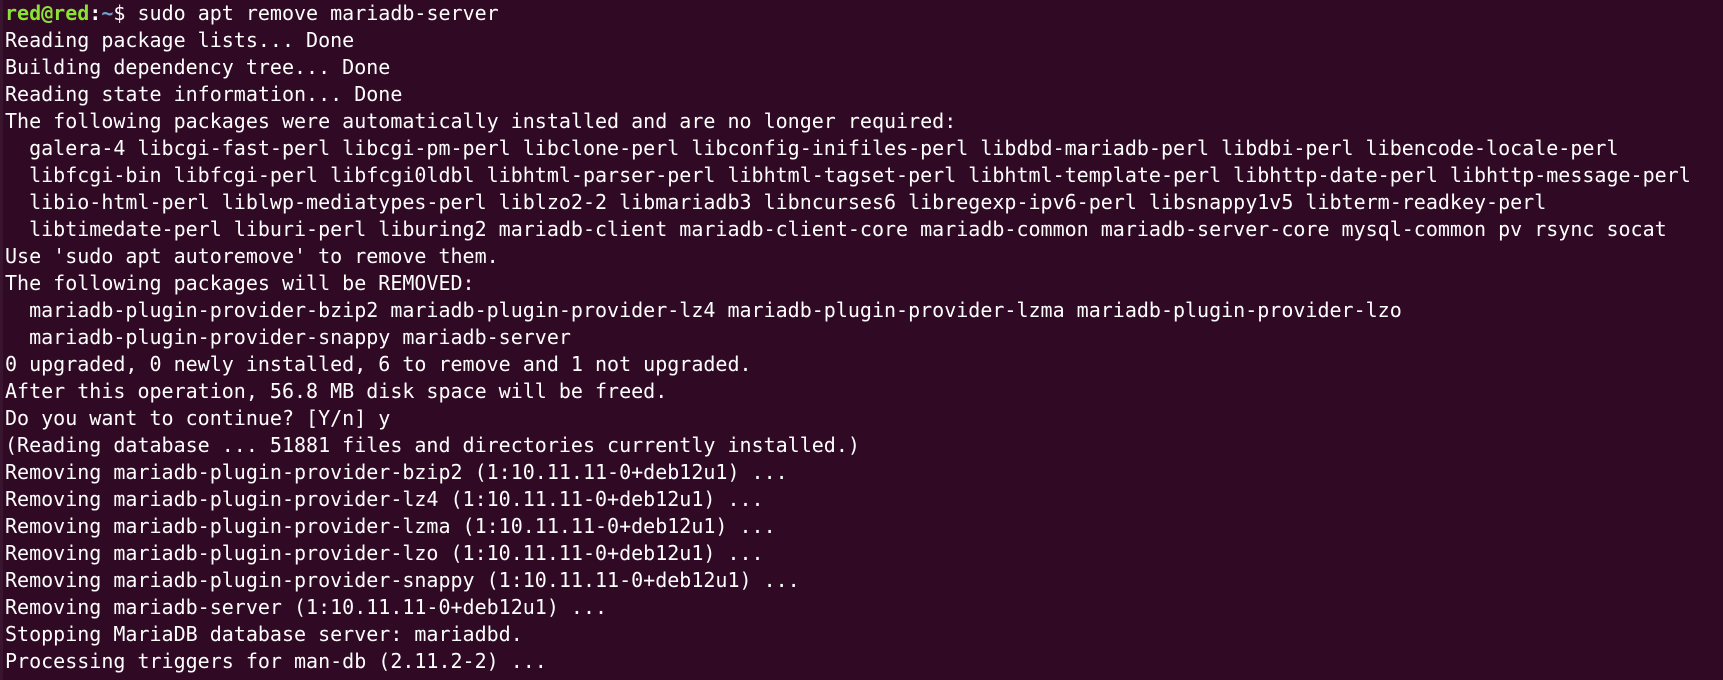 The width and height of the screenshot is (1723, 680). What do you see at coordinates (1, 340) in the screenshot?
I see `window-edge` at bounding box center [1, 340].